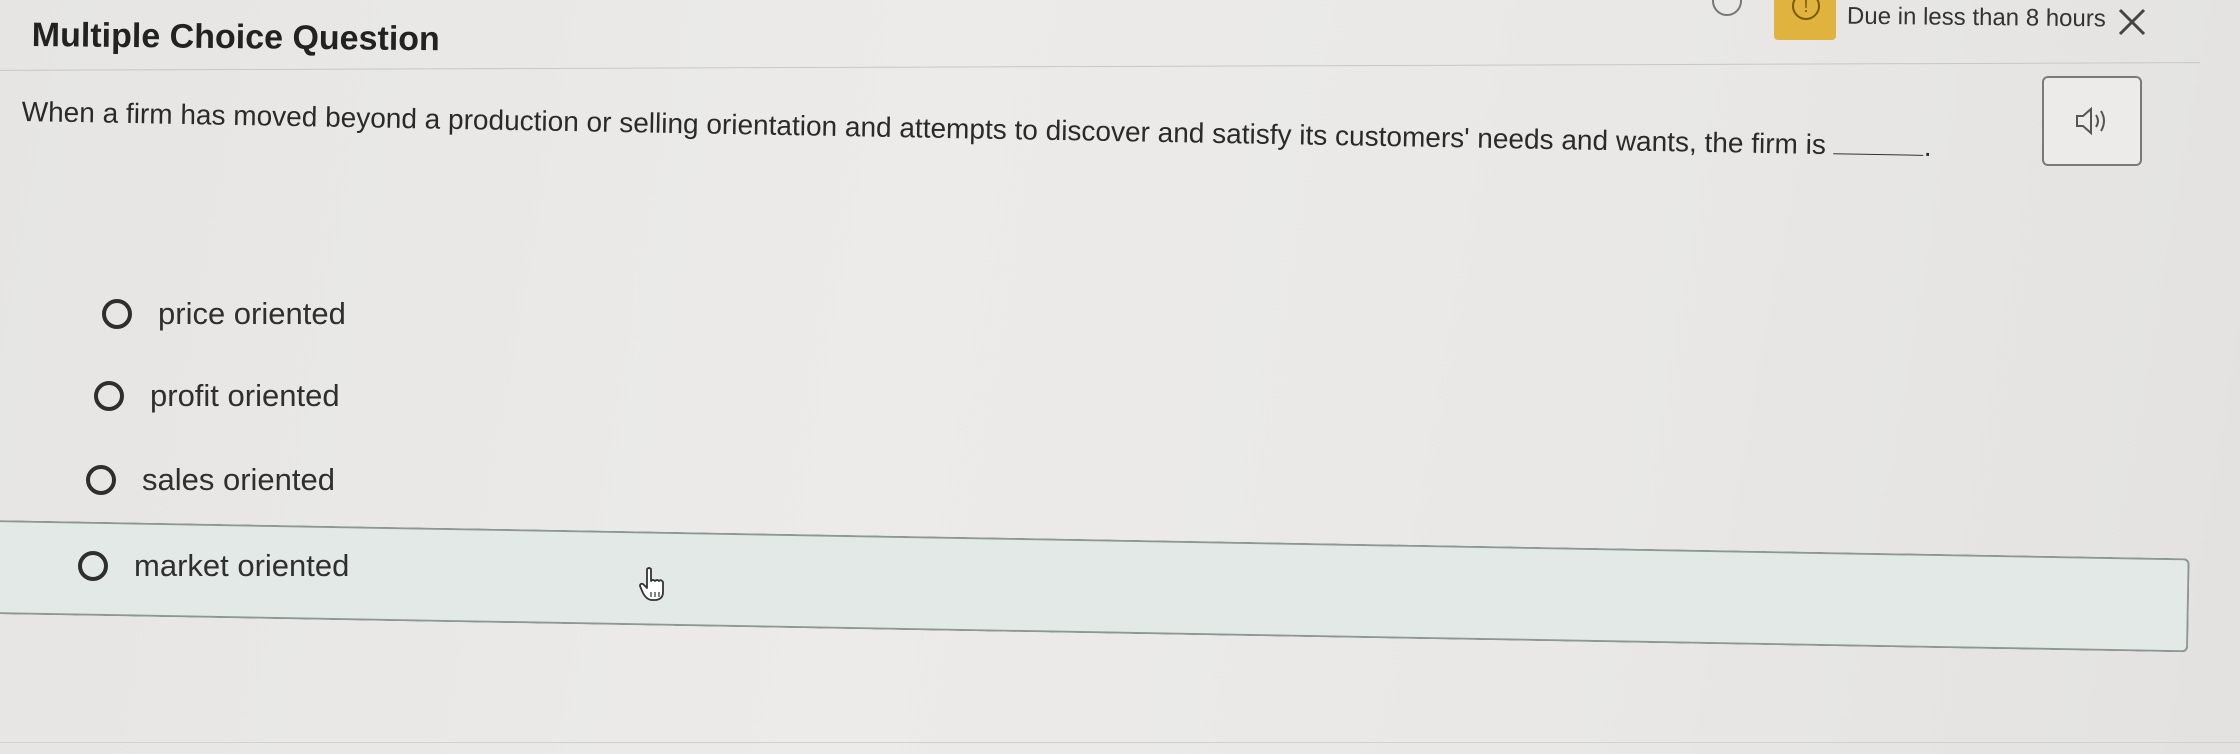  I want to click on option-profit-oriented: profit oriented, so click(217, 396).